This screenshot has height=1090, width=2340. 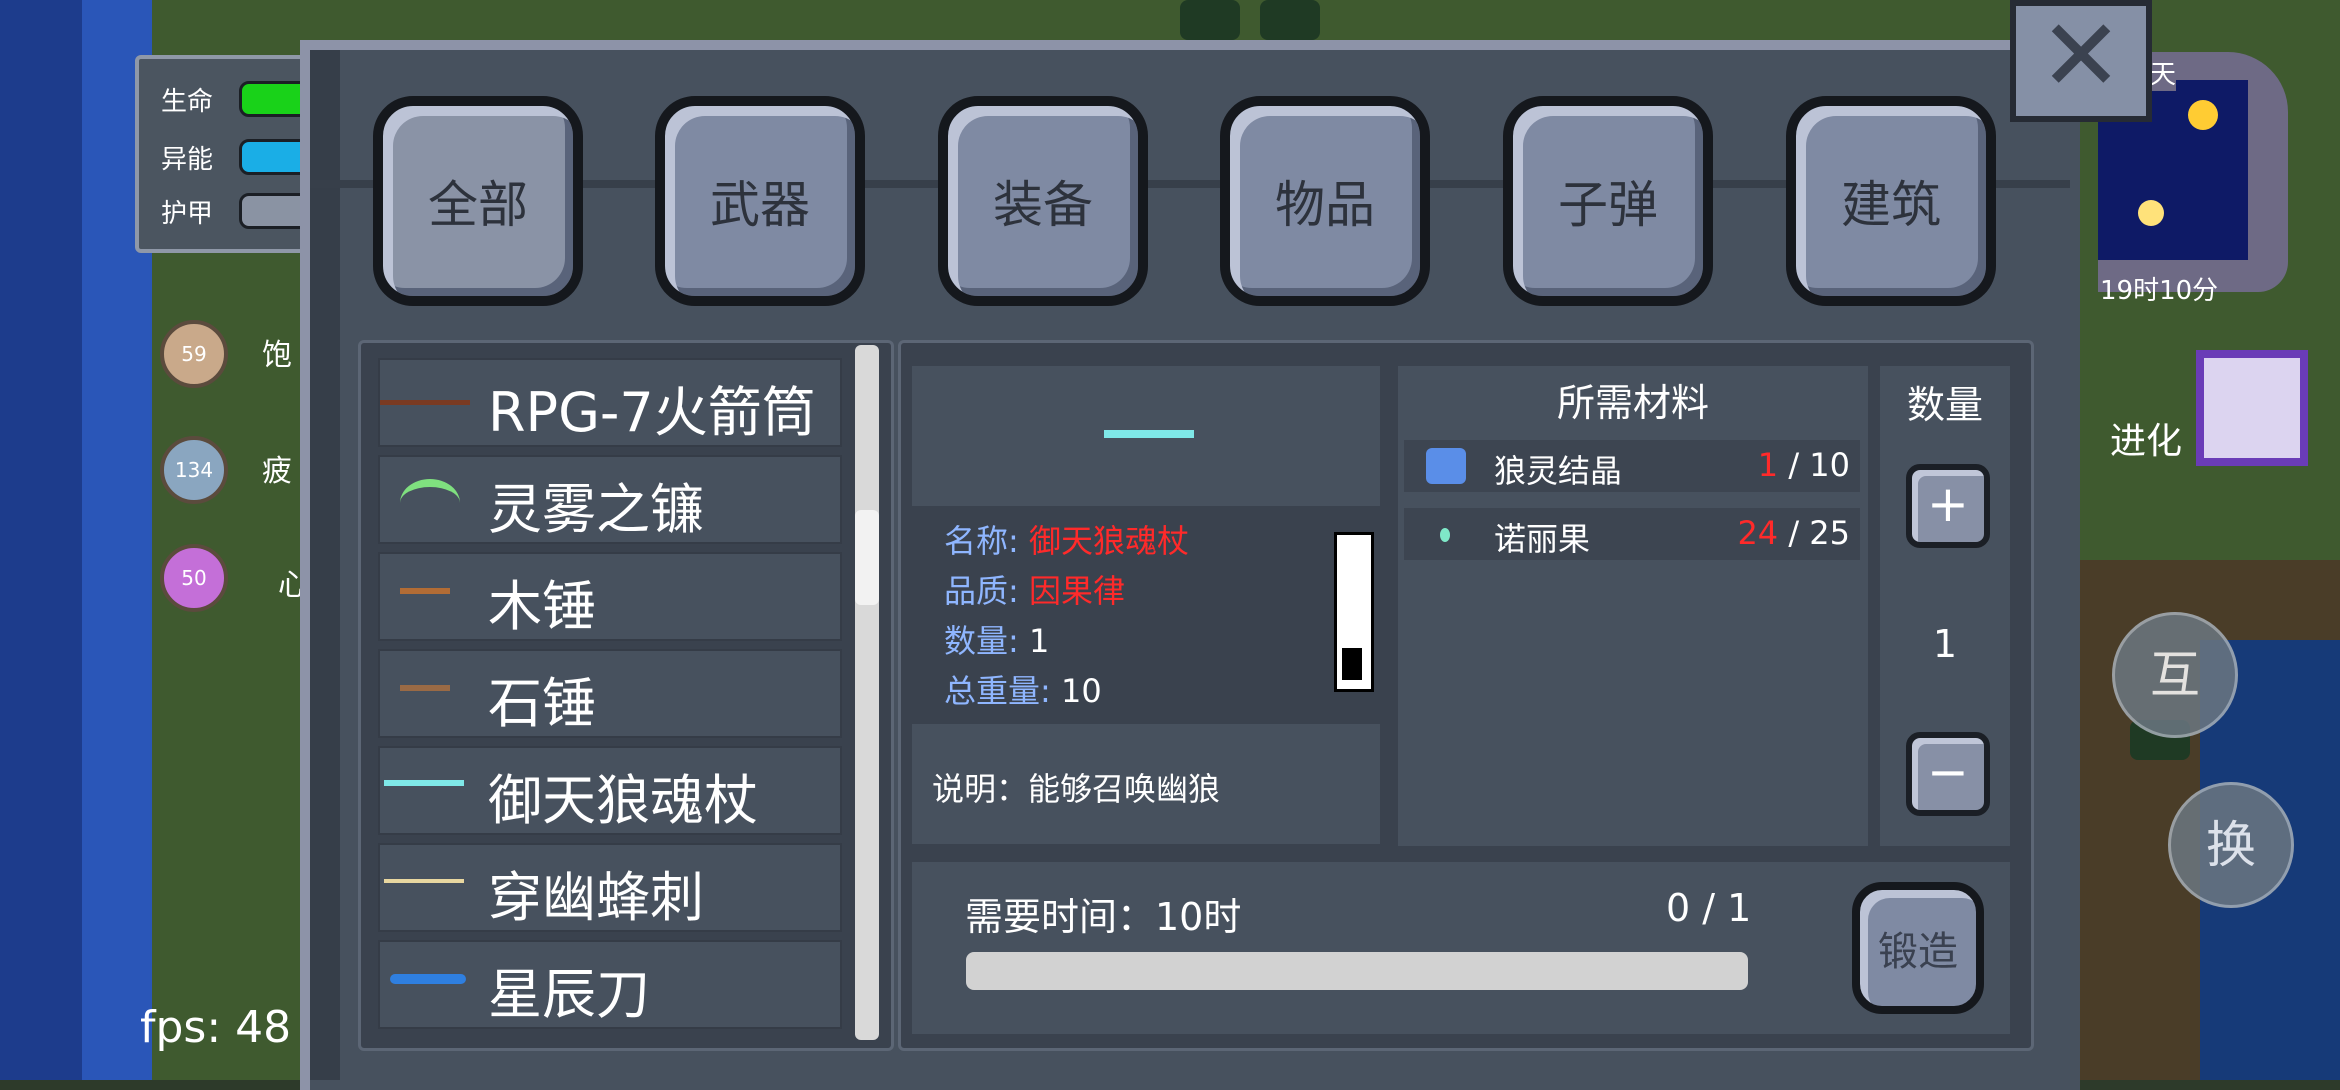 I want to click on material-have: 24, so click(x=1758, y=533).